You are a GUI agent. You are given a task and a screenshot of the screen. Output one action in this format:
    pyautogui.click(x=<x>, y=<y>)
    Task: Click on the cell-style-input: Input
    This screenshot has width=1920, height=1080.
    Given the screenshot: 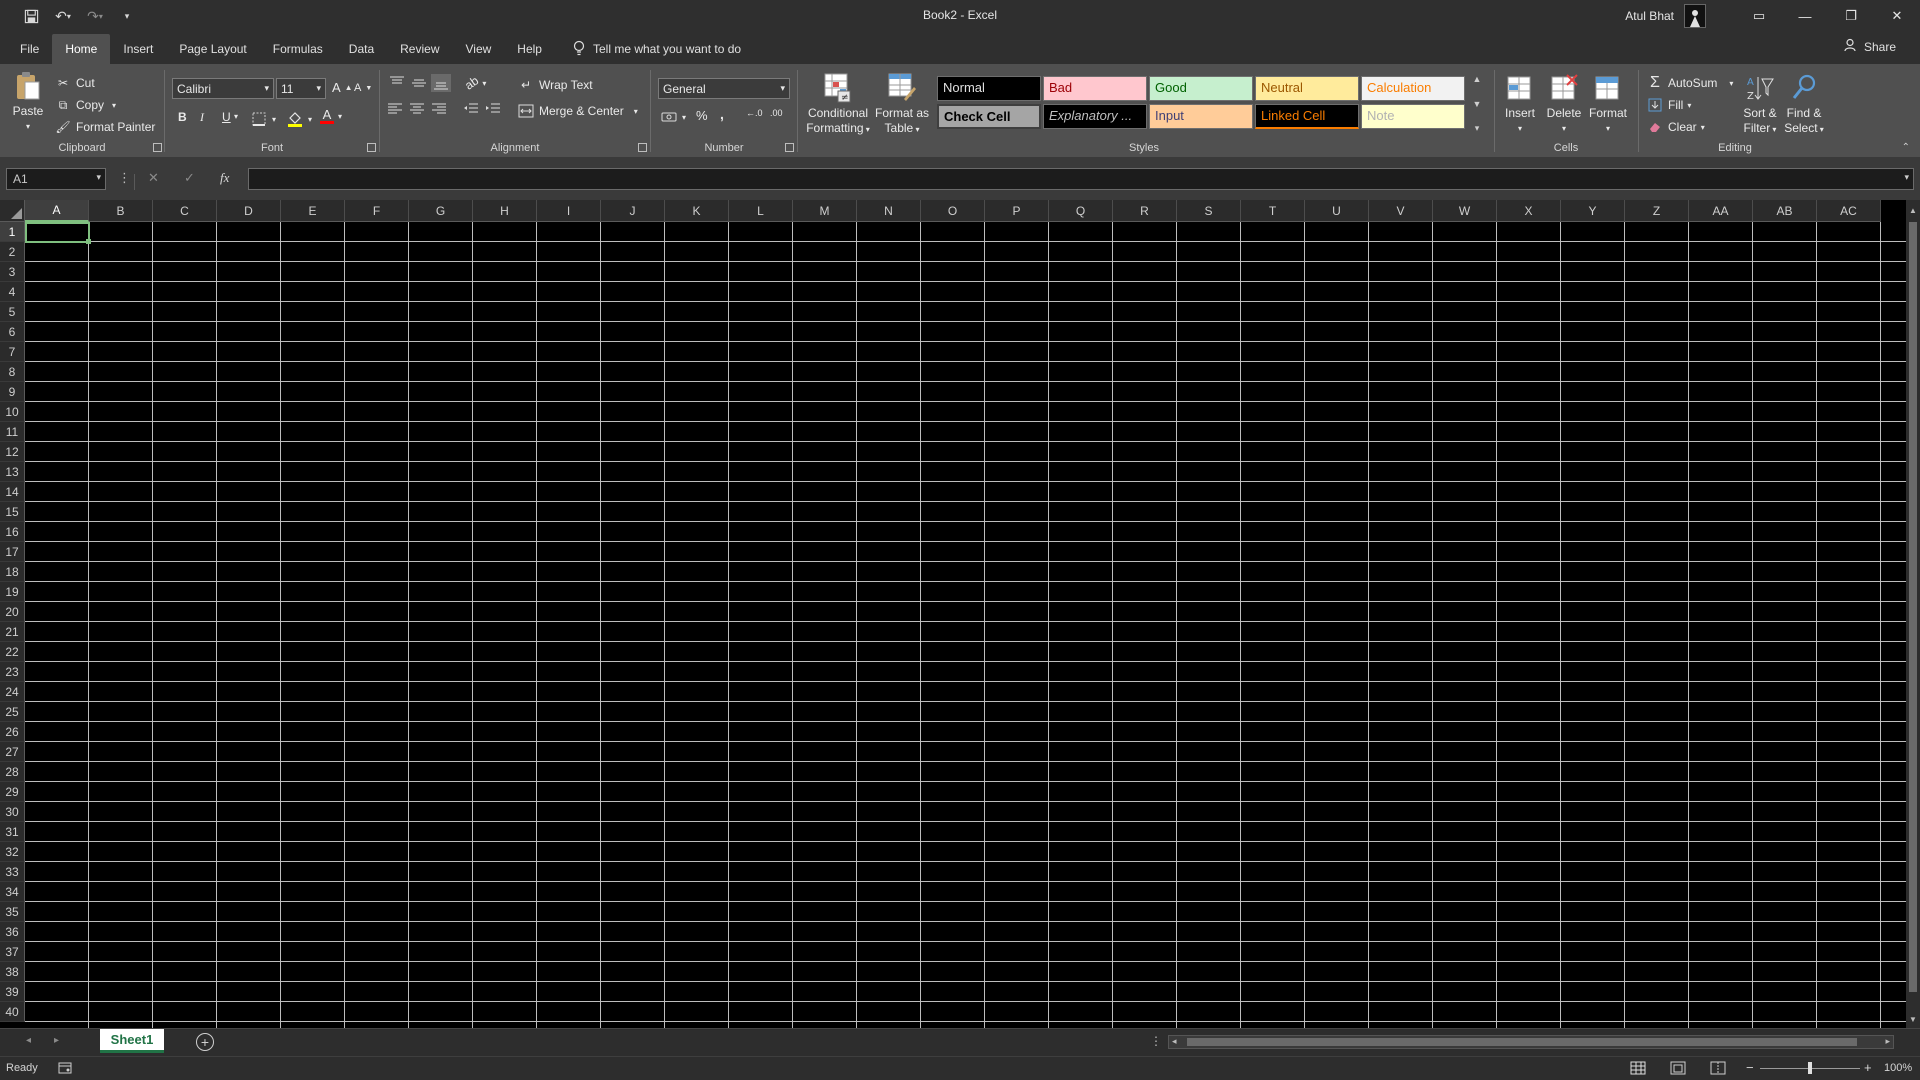 What is the action you would take?
    pyautogui.click(x=1201, y=116)
    